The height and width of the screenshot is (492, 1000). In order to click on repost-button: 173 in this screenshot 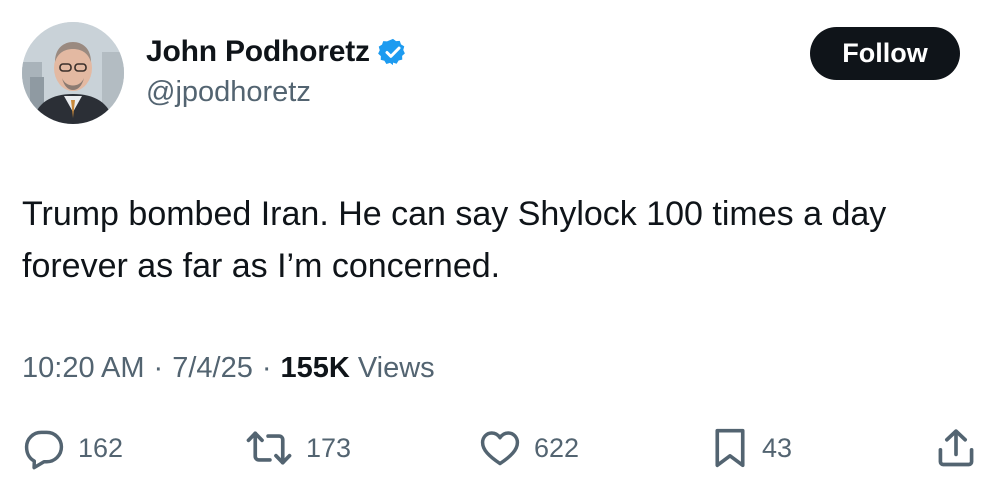, I will do `click(297, 448)`.